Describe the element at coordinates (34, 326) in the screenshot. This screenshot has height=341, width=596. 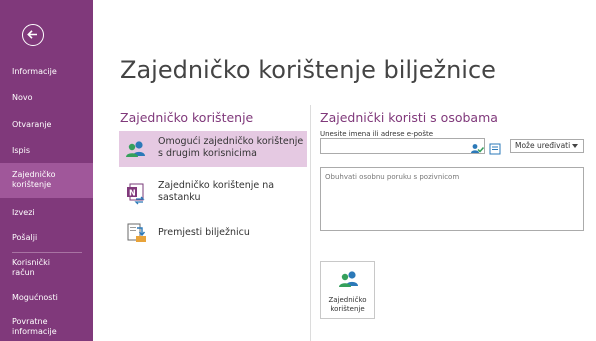
I see `sidebar-item-label: Povratne informacije` at that location.